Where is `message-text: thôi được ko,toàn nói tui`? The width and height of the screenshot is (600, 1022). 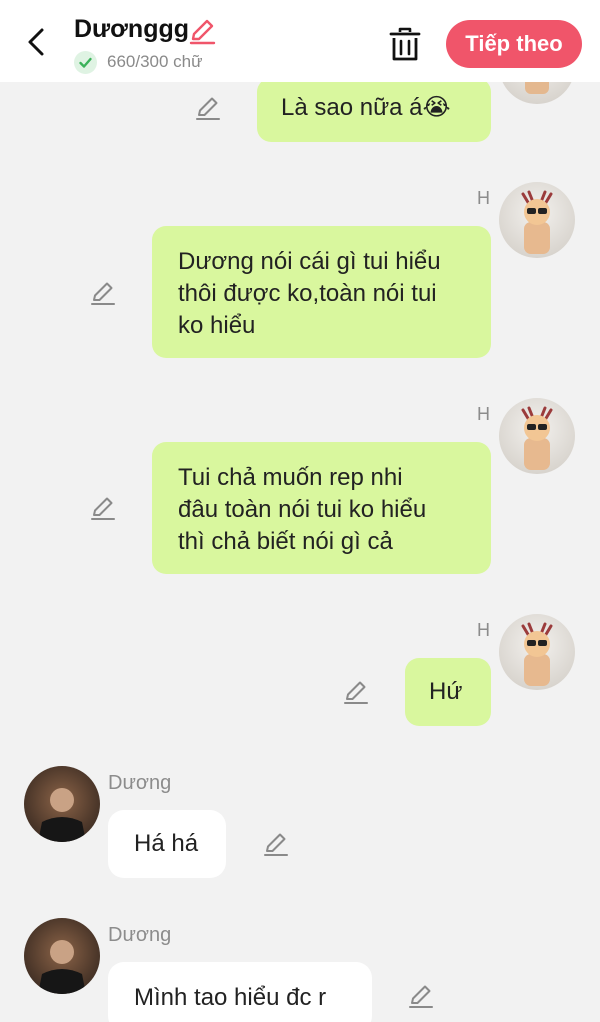 message-text: thôi được ko,toàn nói tui is located at coordinates (307, 293).